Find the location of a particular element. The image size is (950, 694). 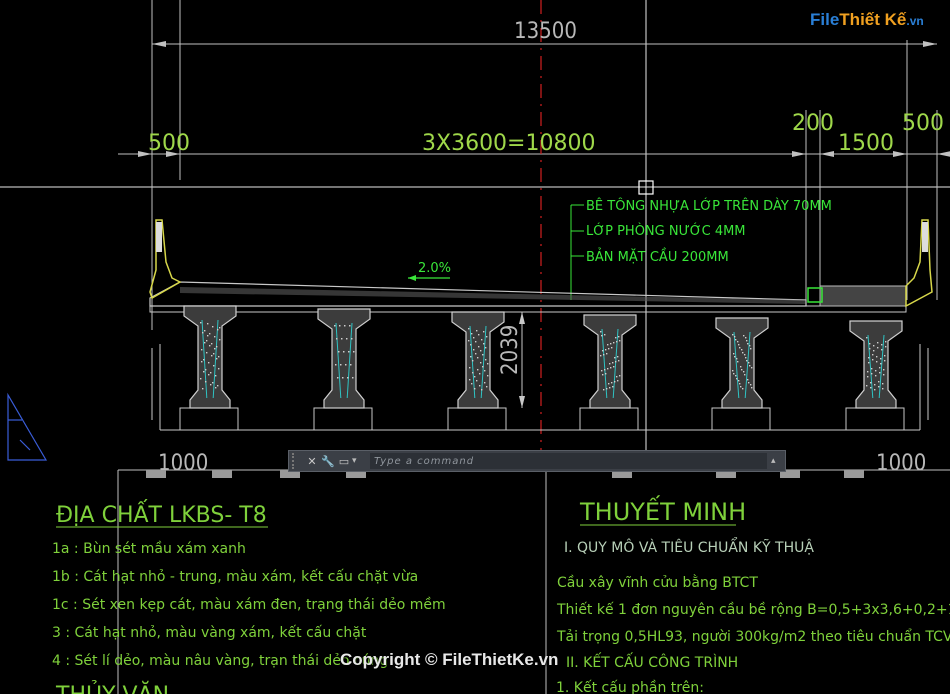

copyright-watermark: Copyright © FileThietKe.vn is located at coordinates (449, 659).